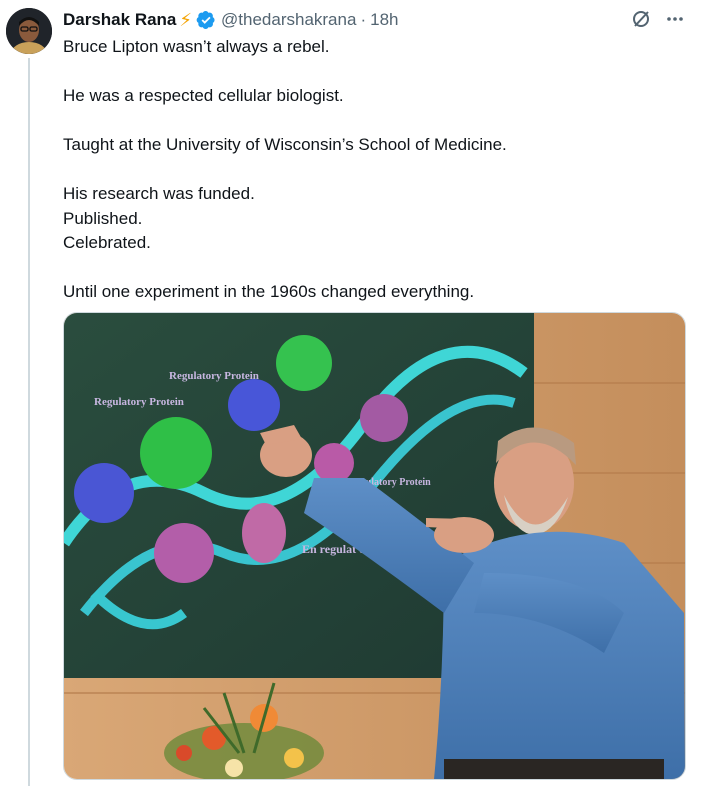  I want to click on tweet-line: Published., so click(103, 218).